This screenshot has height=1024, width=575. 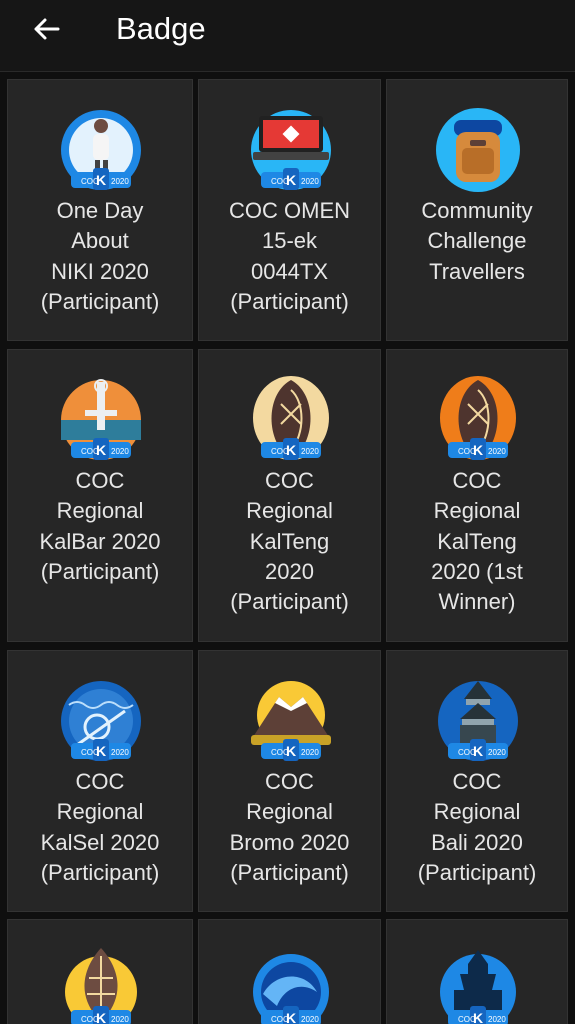 I want to click on badge-label: COC Regional KalTeng 2020 (1st Winner), so click(x=477, y=541).